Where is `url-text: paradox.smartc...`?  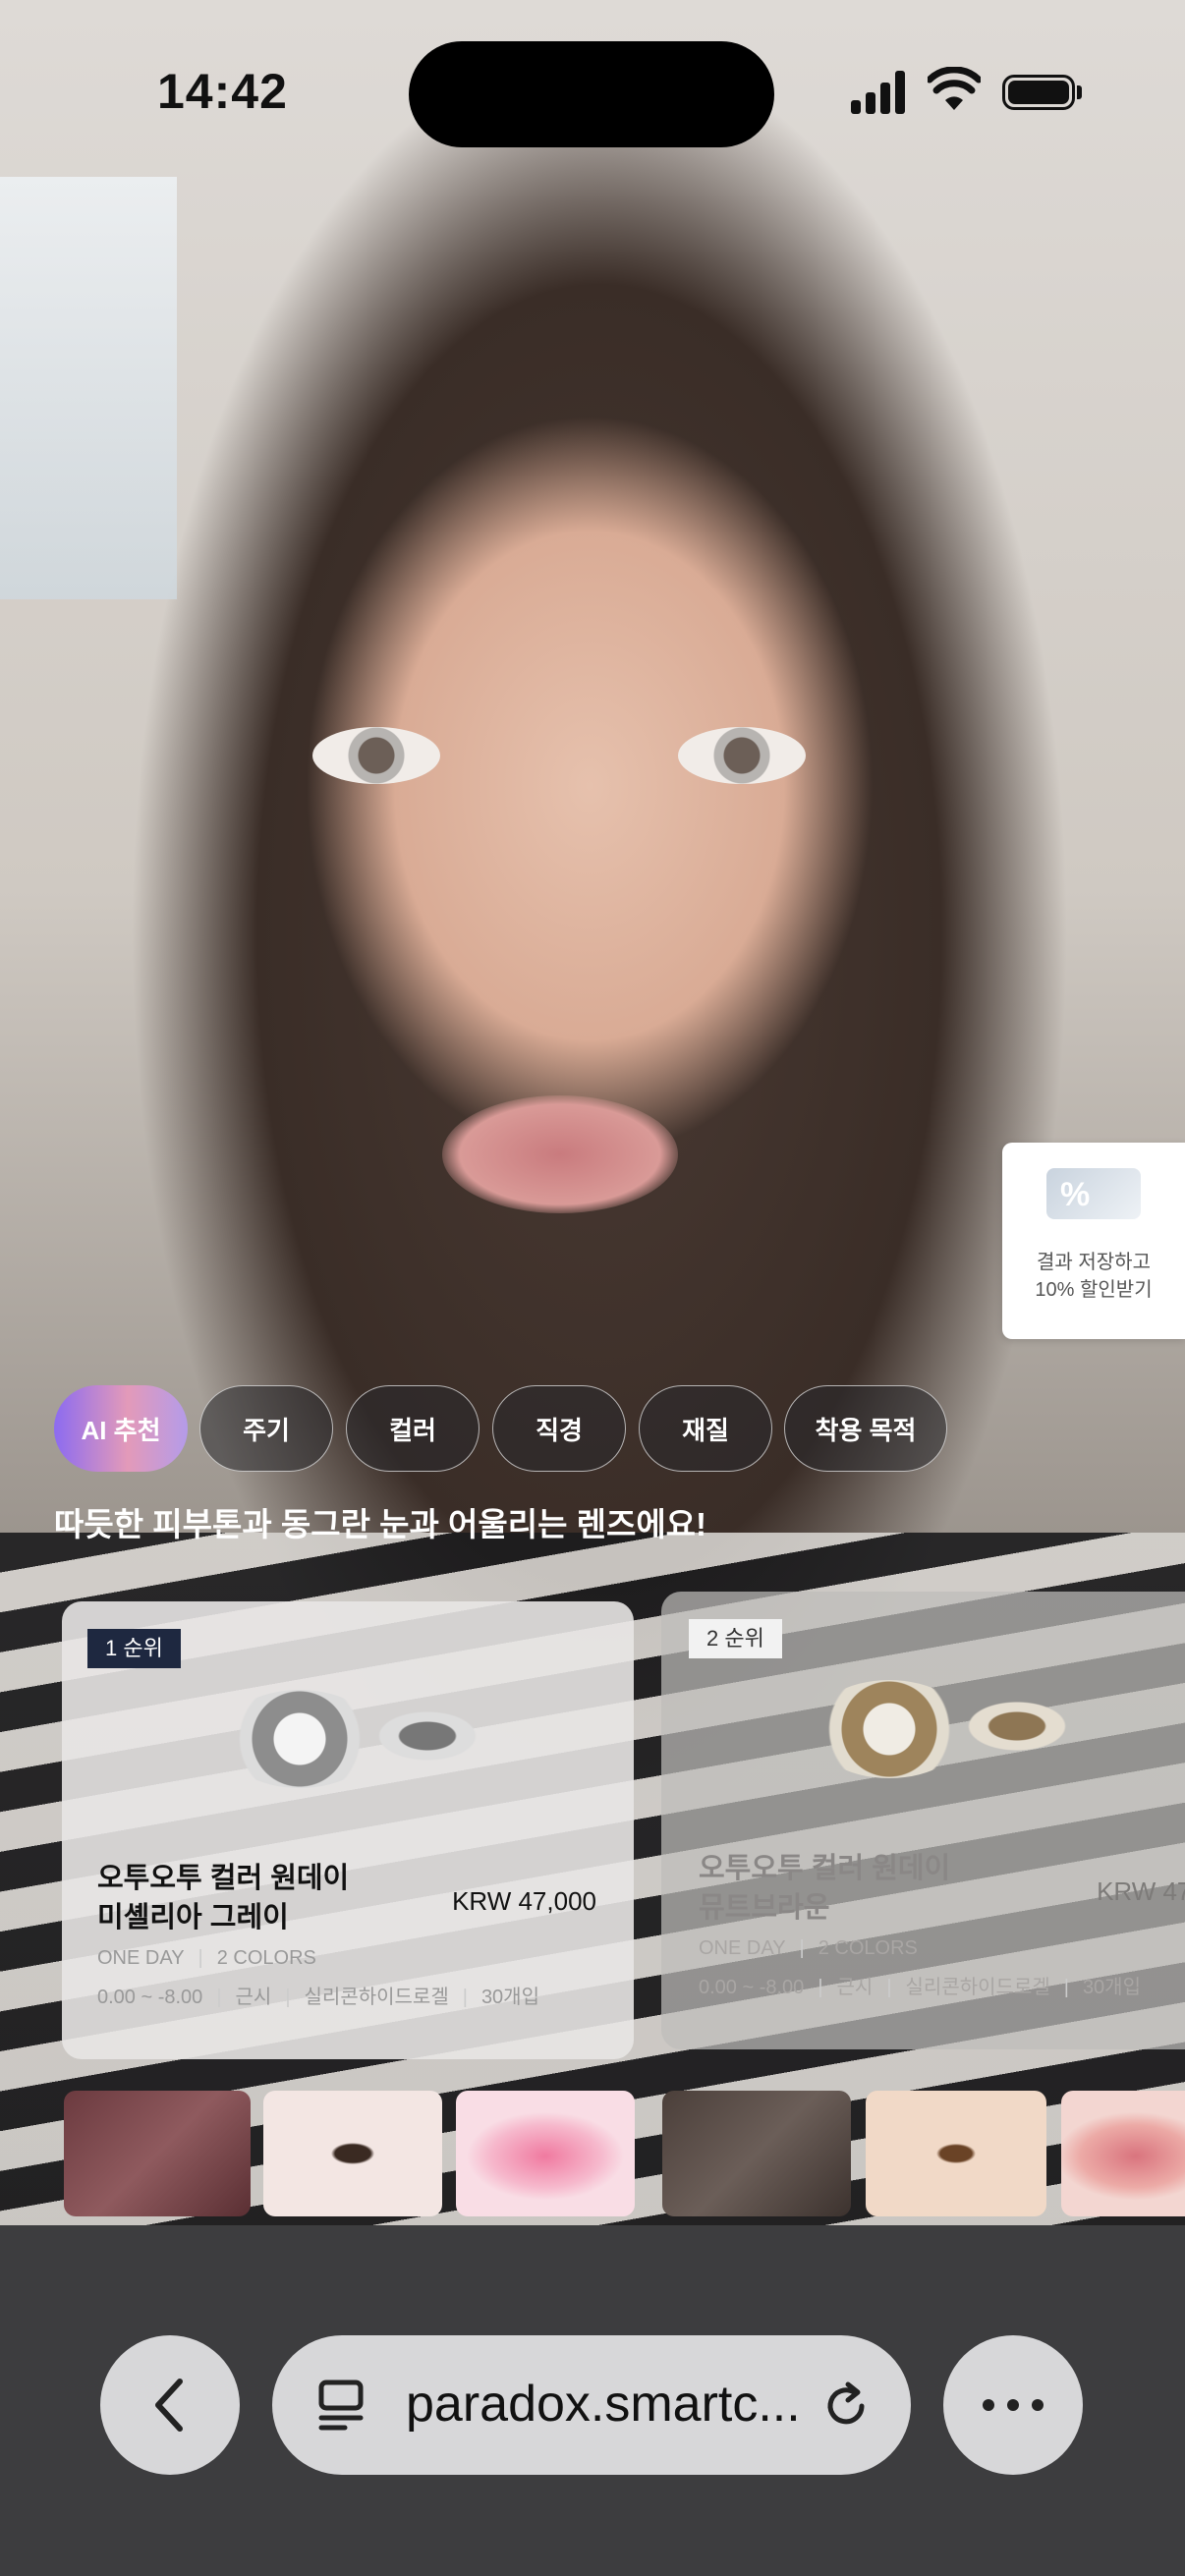
url-text: paradox.smartc... is located at coordinates (604, 2404).